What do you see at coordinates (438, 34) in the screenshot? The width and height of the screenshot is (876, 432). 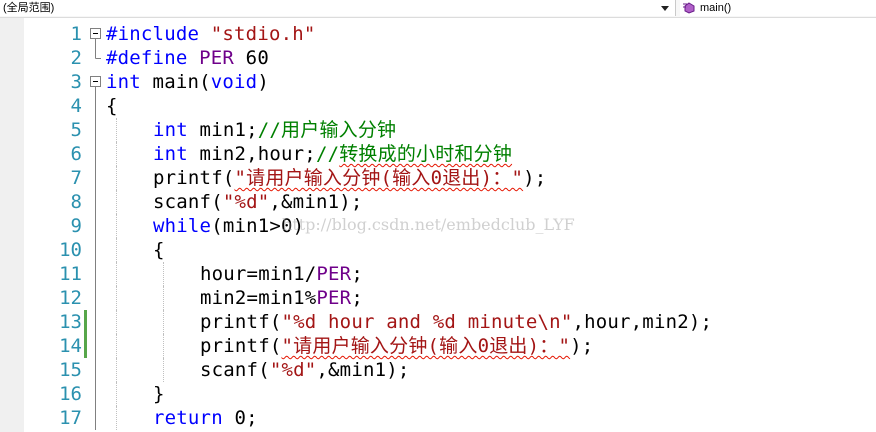 I see `code-line: 1 #include "stdio.h"` at bounding box center [438, 34].